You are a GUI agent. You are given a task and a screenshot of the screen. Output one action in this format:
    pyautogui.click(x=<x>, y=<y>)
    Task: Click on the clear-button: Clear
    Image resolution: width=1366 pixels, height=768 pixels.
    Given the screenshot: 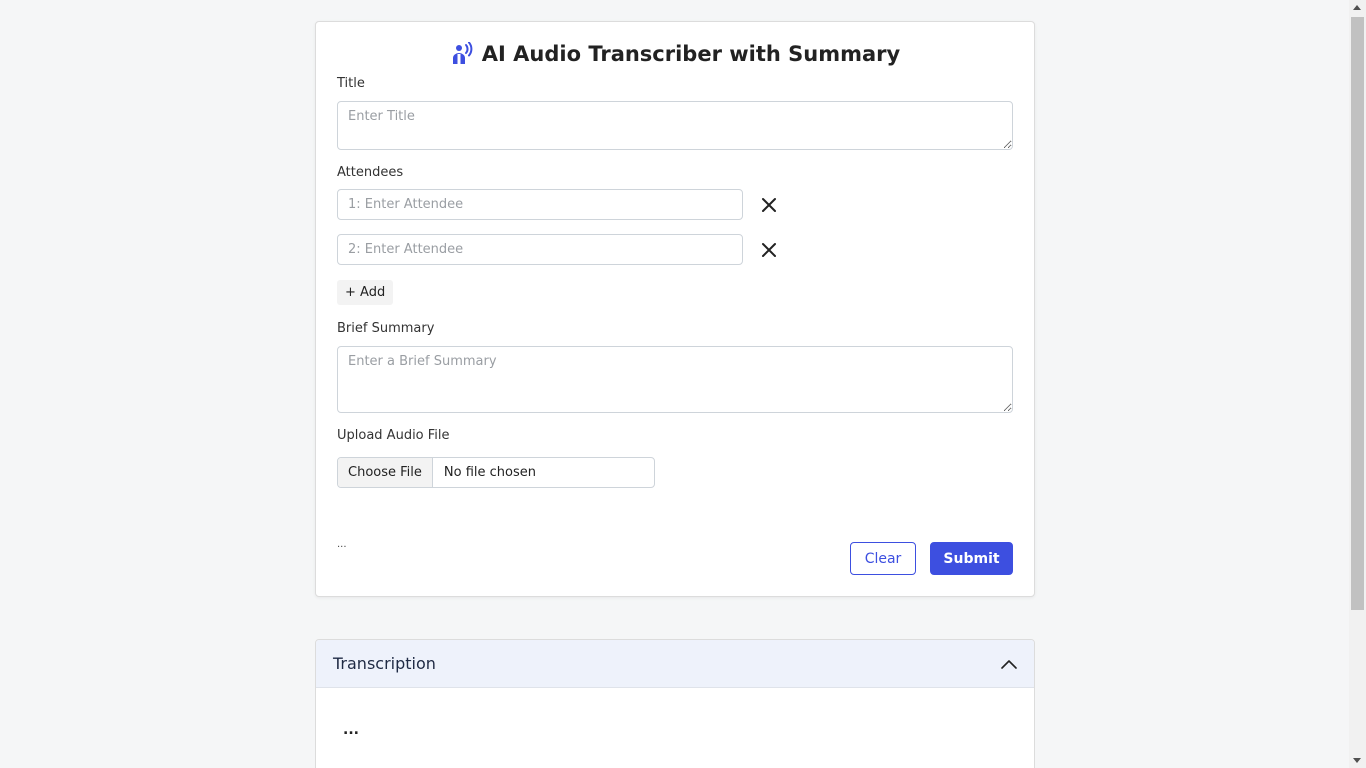 What is the action you would take?
    pyautogui.click(x=883, y=558)
    